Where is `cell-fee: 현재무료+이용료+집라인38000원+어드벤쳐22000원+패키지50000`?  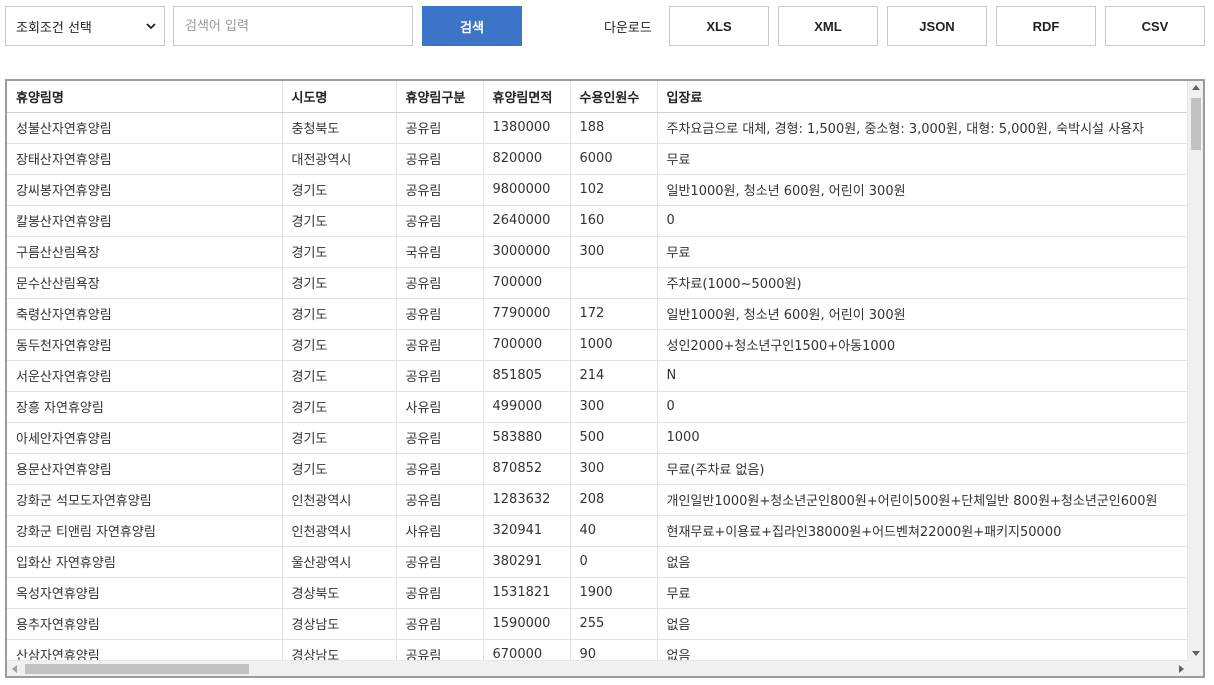 cell-fee: 현재무료+이용료+집라인38000원+어드벤쳐22000원+패키지50000 is located at coordinates (923, 531).